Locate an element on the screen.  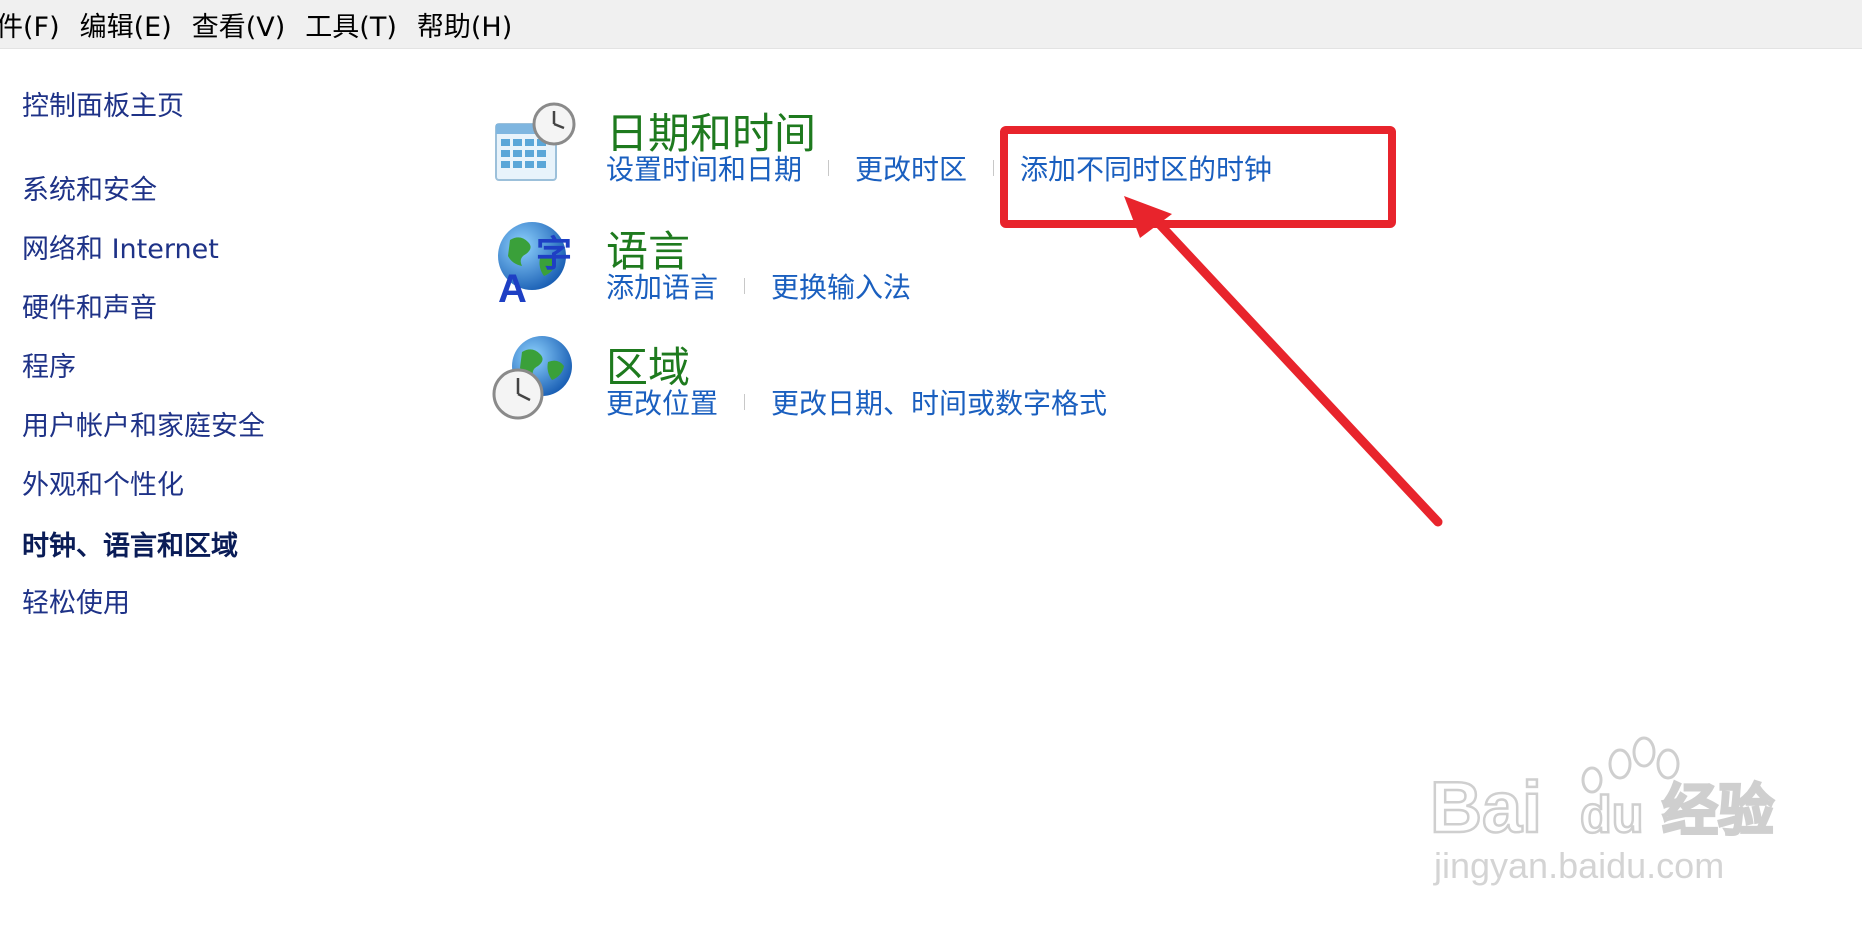
category-links-region: 更改位置 更改日期、时间或数字格式 is located at coordinates (856, 402).